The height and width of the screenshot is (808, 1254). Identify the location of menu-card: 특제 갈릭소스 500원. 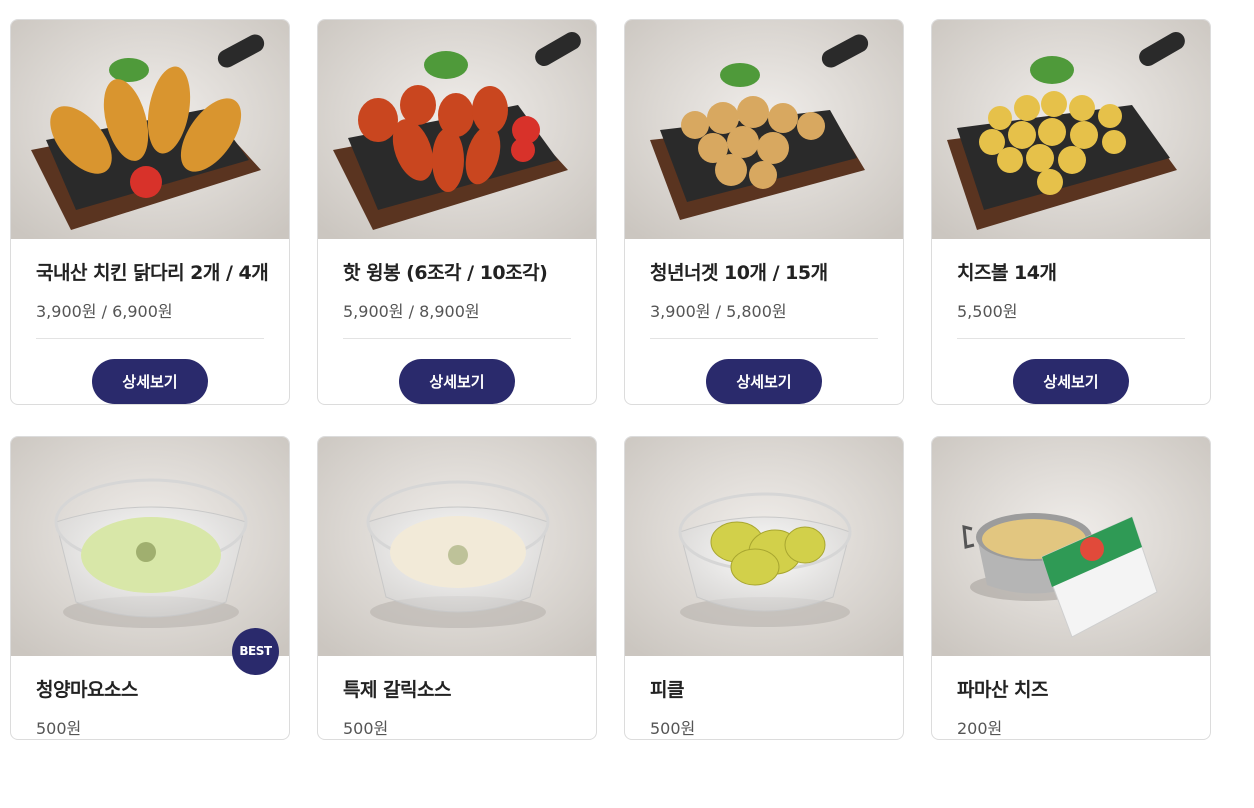
(457, 588).